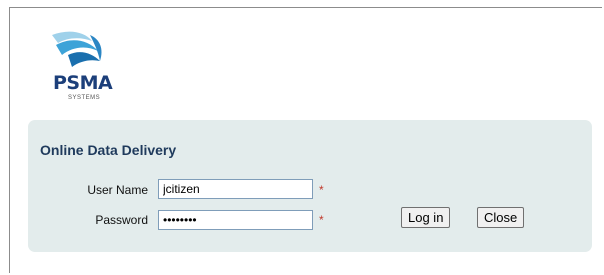  I want to click on username-input, so click(235, 189).